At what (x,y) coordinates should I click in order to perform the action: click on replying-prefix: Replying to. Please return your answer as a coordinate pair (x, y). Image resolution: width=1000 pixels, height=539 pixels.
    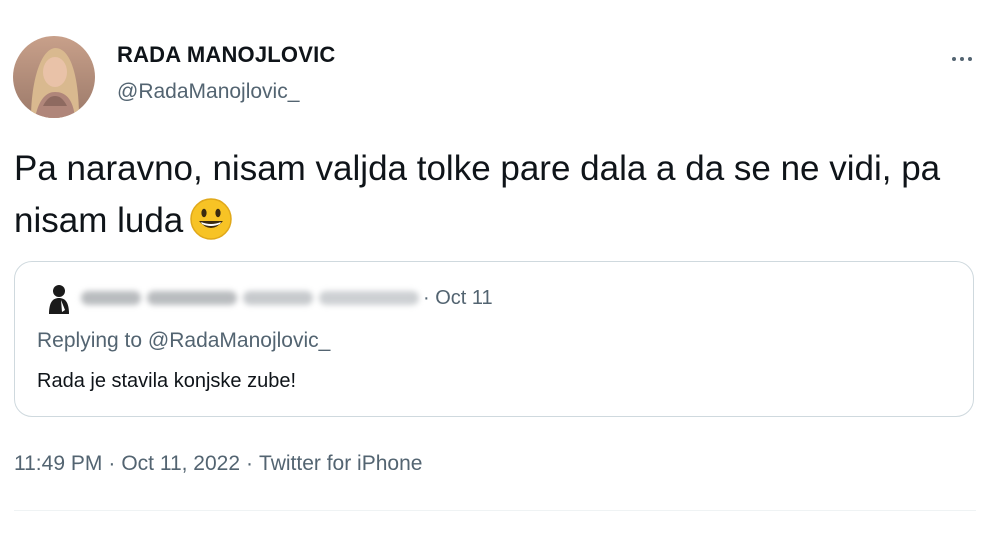
    Looking at the image, I should click on (92, 340).